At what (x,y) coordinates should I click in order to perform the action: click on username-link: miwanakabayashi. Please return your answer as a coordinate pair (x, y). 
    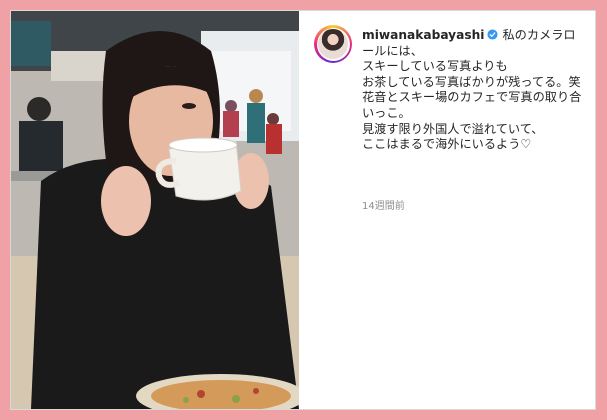
    Looking at the image, I should click on (423, 35).